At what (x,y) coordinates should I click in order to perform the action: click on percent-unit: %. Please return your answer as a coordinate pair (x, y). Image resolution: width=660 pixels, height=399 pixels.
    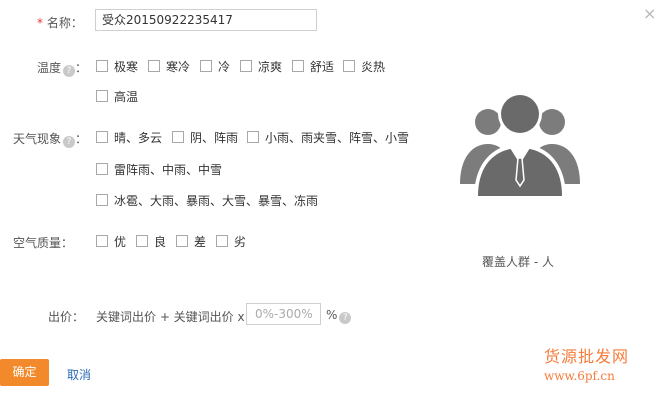
    Looking at the image, I should click on (332, 315).